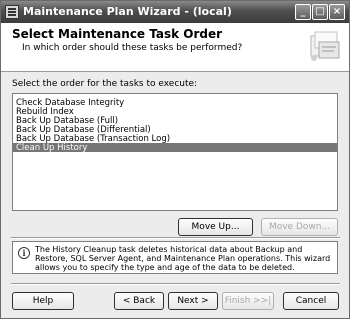 This screenshot has height=319, width=350. What do you see at coordinates (175, 139) in the screenshot?
I see `task-item: Back Up Database (Transaction Log)` at bounding box center [175, 139].